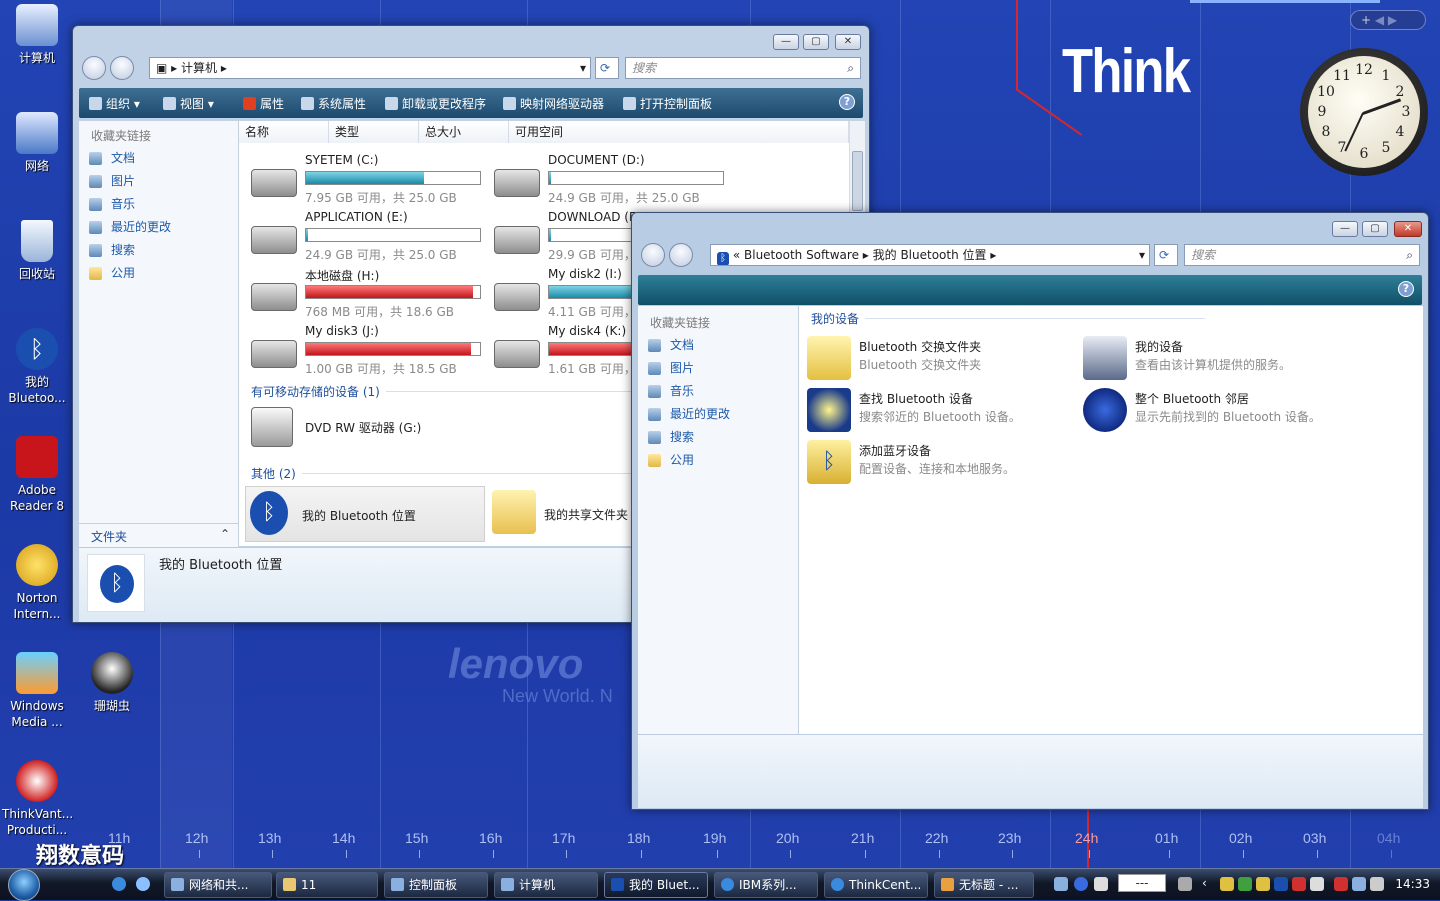  What do you see at coordinates (284, 132) in the screenshot?
I see `column-header-name: 名称` at bounding box center [284, 132].